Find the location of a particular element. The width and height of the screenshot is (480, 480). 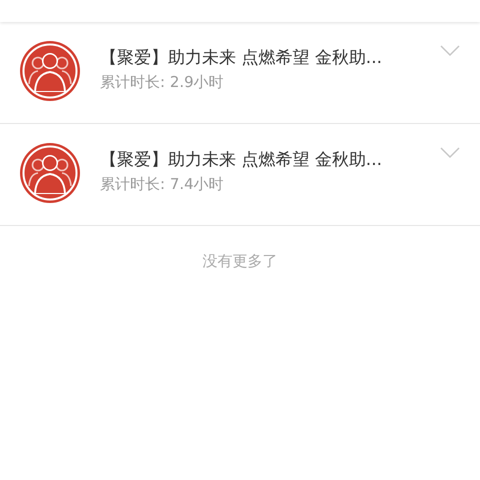

duration-text: 累计时长: 2.9小时 is located at coordinates (162, 82).